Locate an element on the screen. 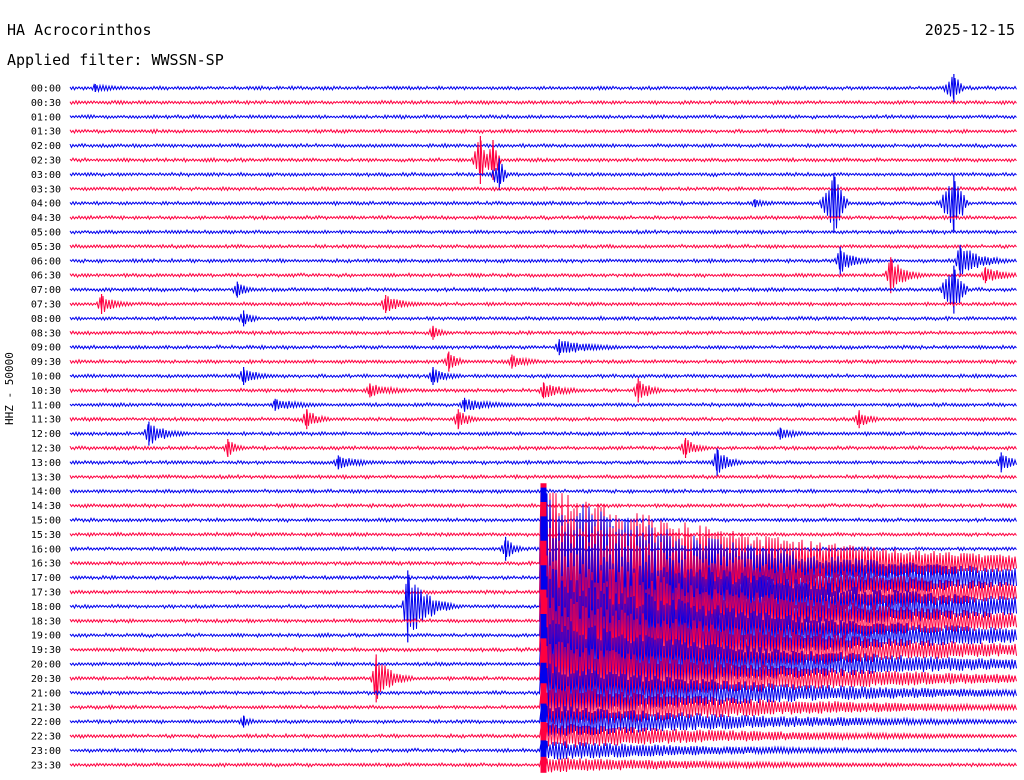 This screenshot has height=780, width=1024. time-tick-label: 15:30 is located at coordinates (46, 535).